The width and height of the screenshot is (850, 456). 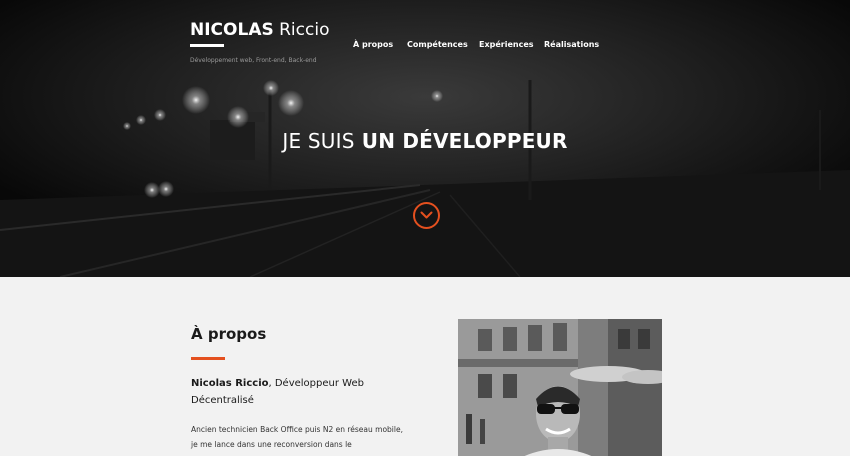 I want to click on nav-item-realisations: Réalisations, so click(x=571, y=44).